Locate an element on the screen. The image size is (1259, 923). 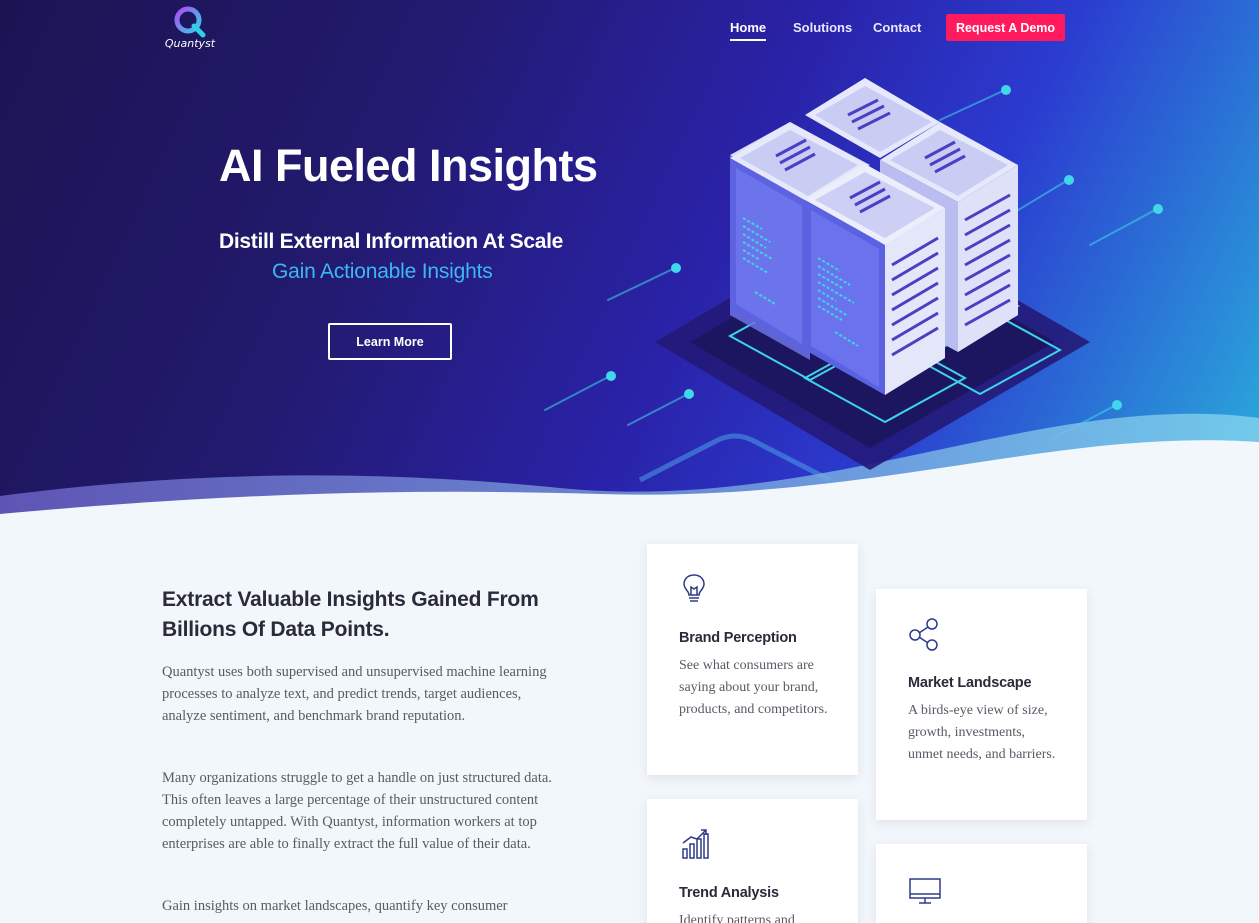
quantyst-logo-icon is located at coordinates (190, 22).